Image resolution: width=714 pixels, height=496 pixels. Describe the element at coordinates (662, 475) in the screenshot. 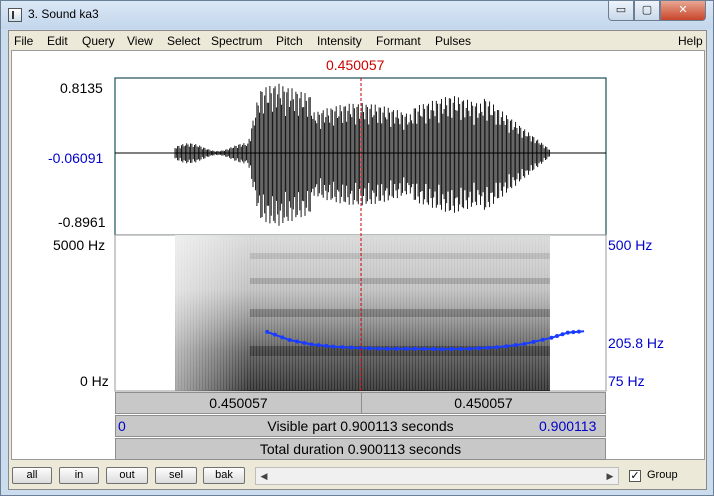

I see `group-label: Group` at that location.